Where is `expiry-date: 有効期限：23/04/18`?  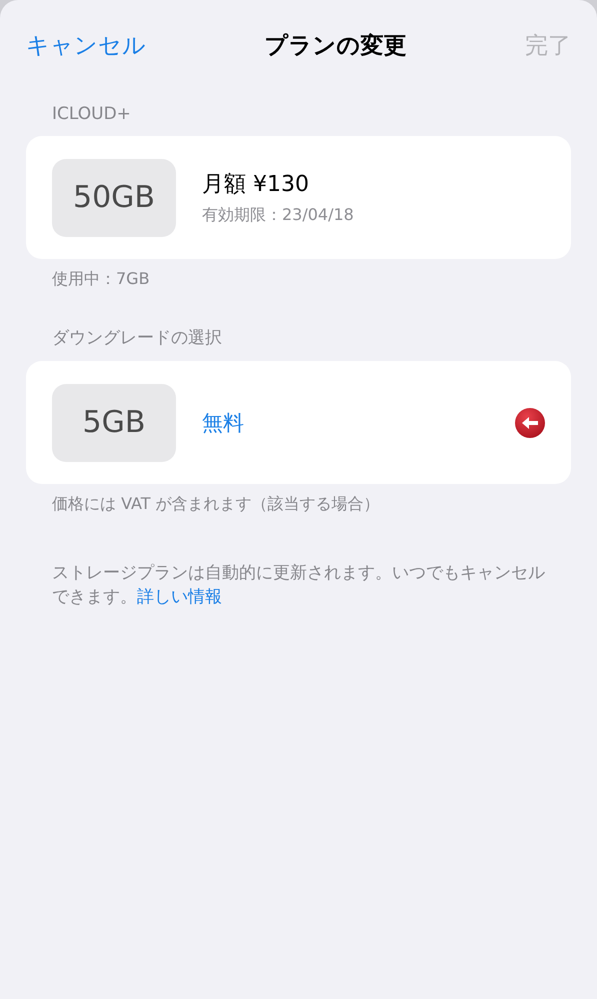
expiry-date: 有効期限：23/04/18 is located at coordinates (278, 215).